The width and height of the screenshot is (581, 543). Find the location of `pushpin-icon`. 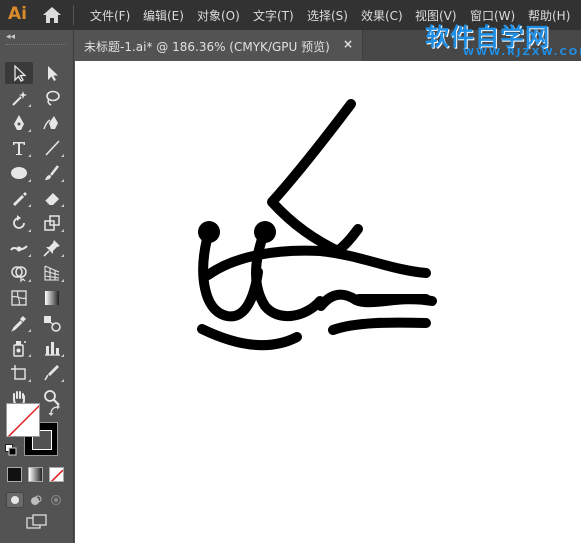

pushpin-icon is located at coordinates (51, 248).